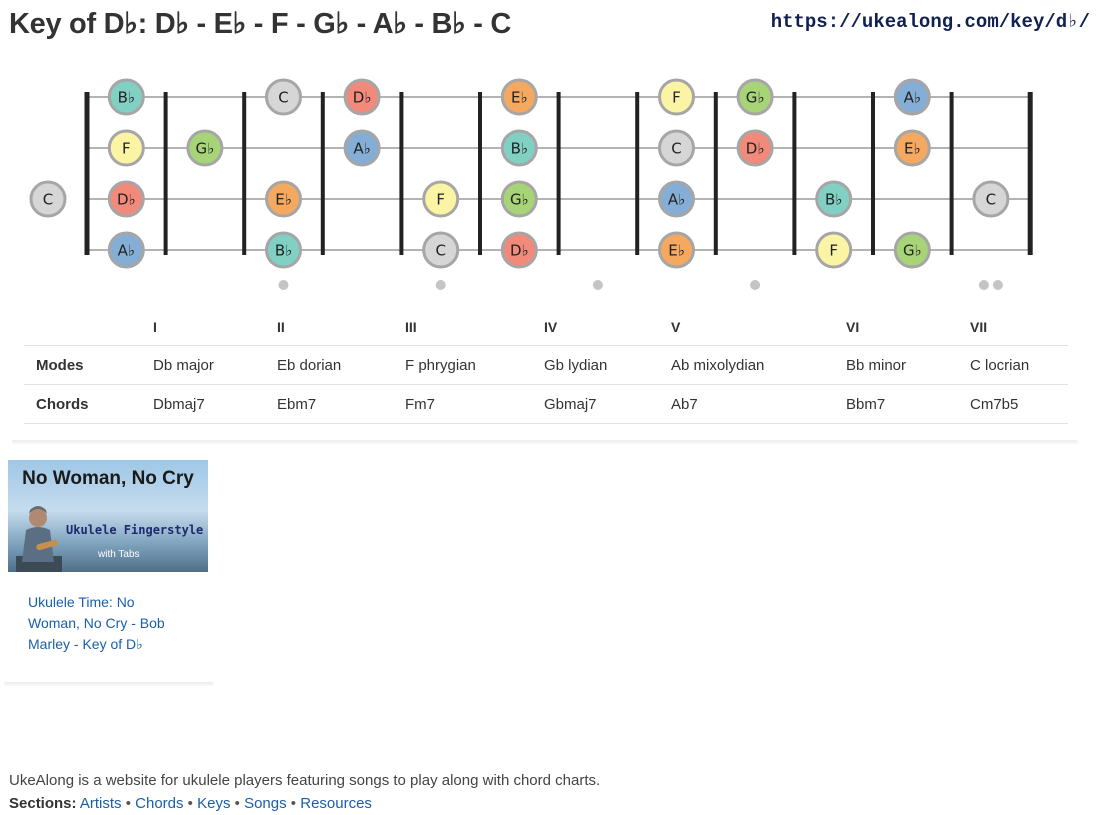 The image size is (1100, 815). Describe the element at coordinates (62, 404) in the screenshot. I see `row-label: Chords` at that location.